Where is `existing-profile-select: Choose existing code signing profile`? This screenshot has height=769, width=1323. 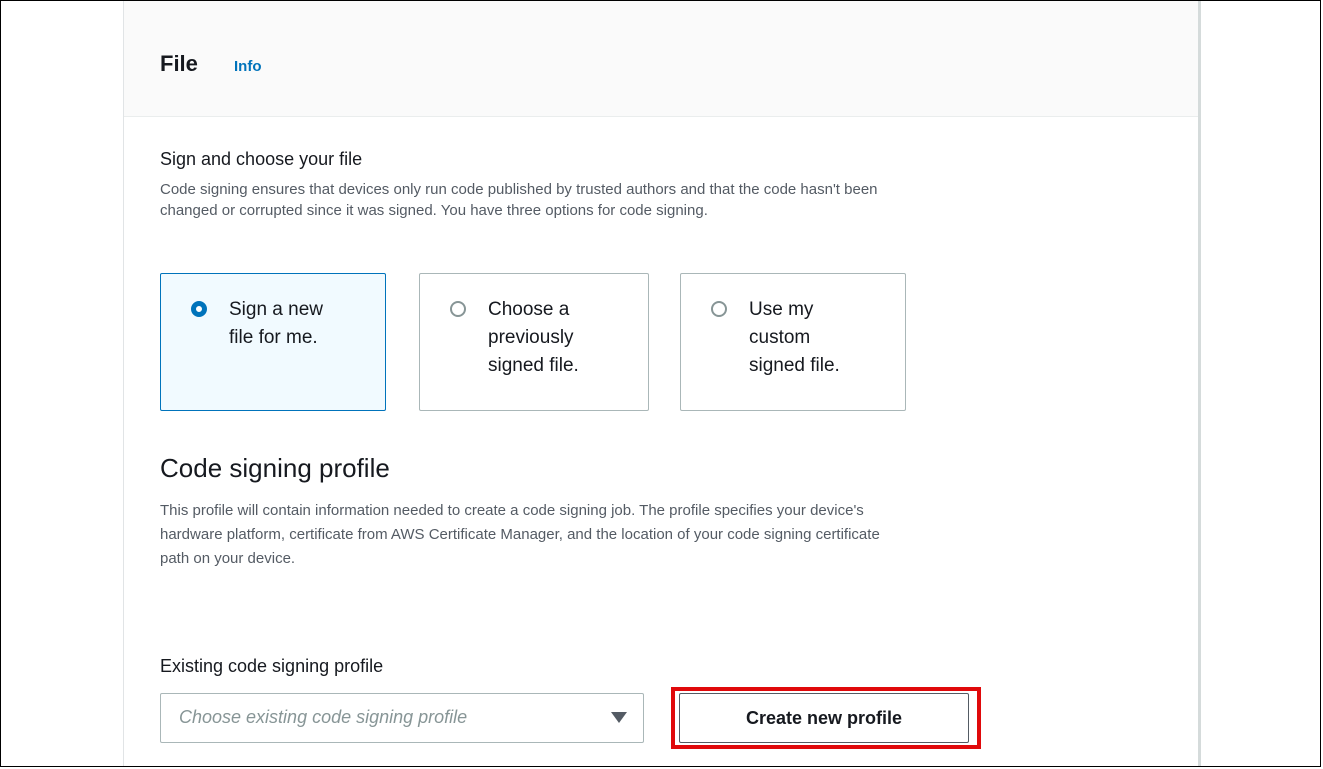 existing-profile-select: Choose existing code signing profile is located at coordinates (402, 718).